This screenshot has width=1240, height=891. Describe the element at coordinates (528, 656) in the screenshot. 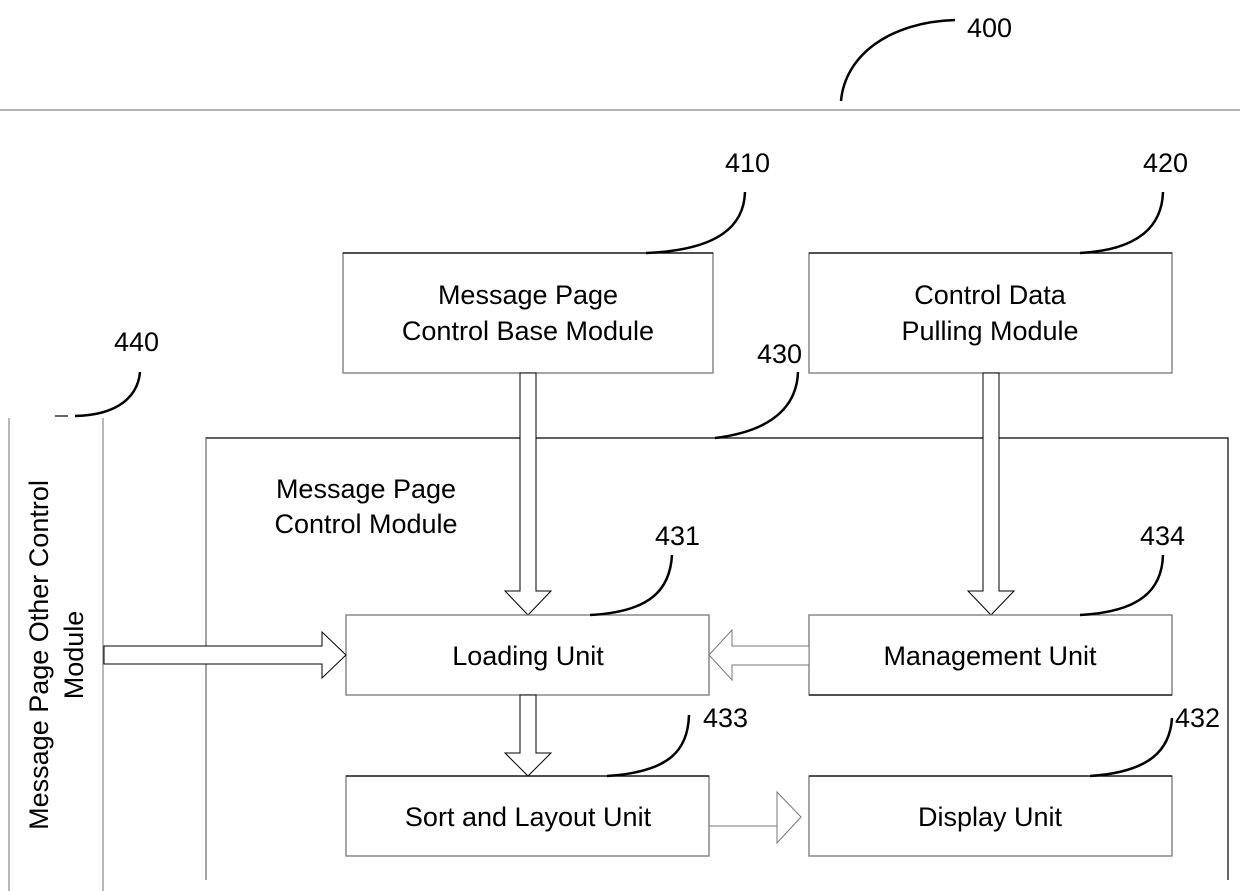

I see `loading-unit-label: Loading Unit` at that location.